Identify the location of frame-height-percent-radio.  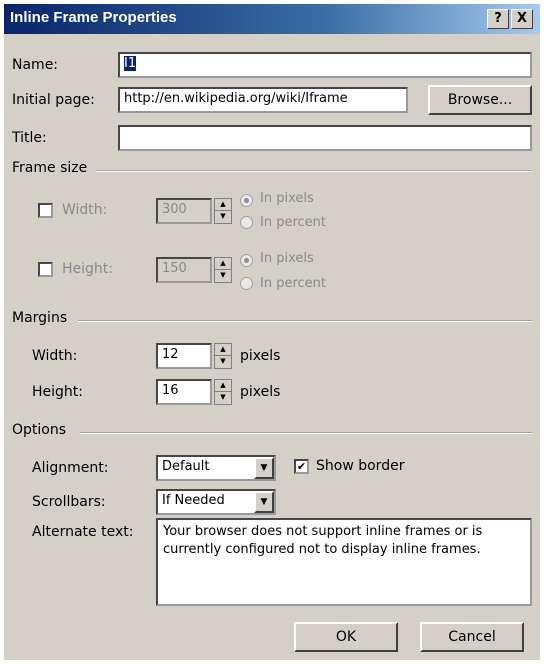
(246, 283).